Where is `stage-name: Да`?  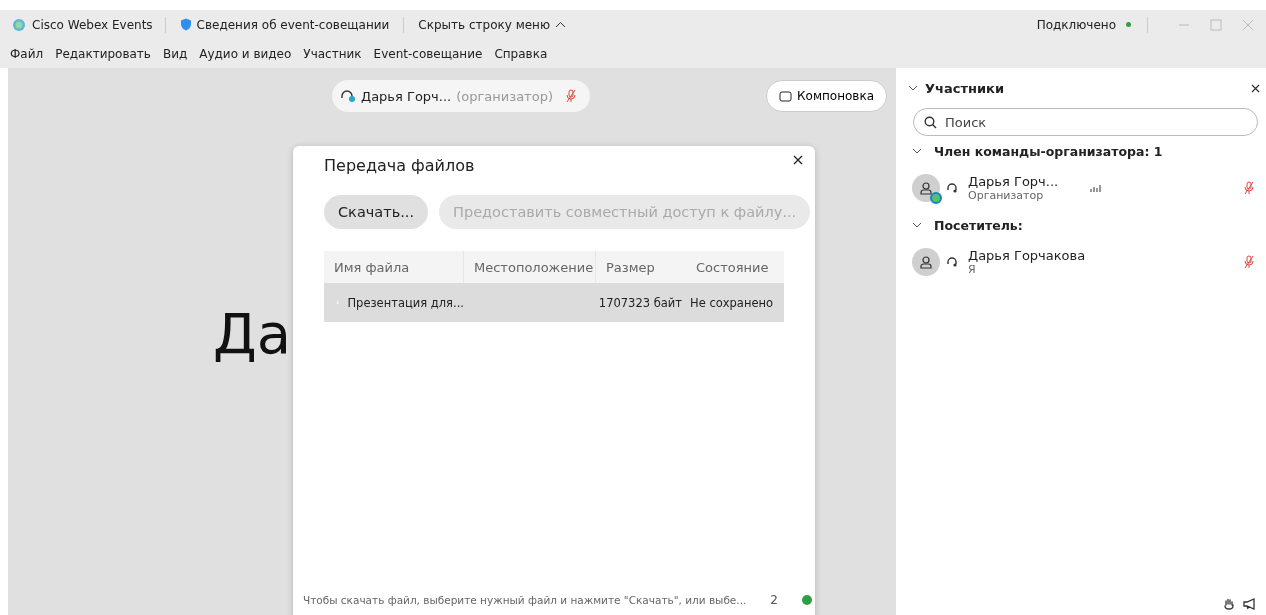 stage-name: Да is located at coordinates (252, 334).